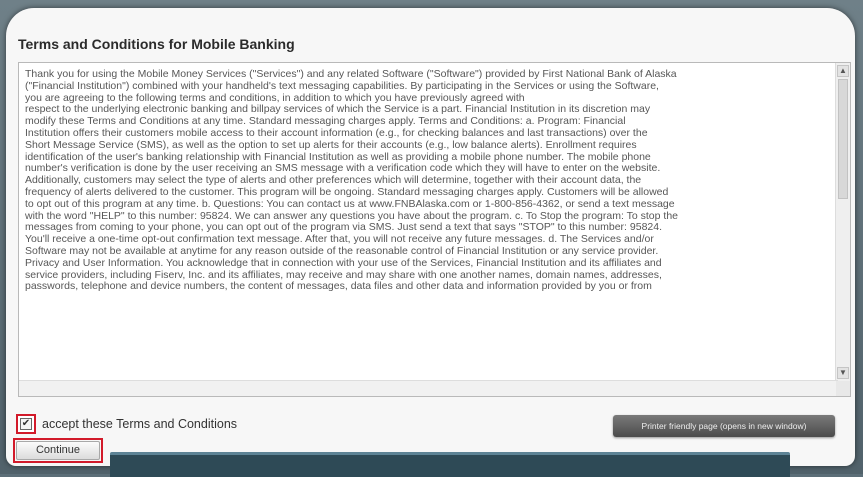 This screenshot has width=863, height=477. Describe the element at coordinates (428, 388) in the screenshot. I see `horizontal-scrollbar` at that location.